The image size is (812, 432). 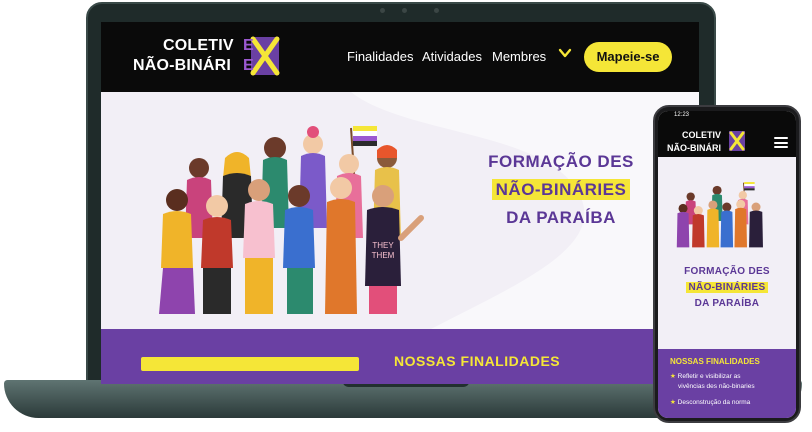 I want to click on finalidade-item-text: Refletir e visibilizar as, so click(x=709, y=376).